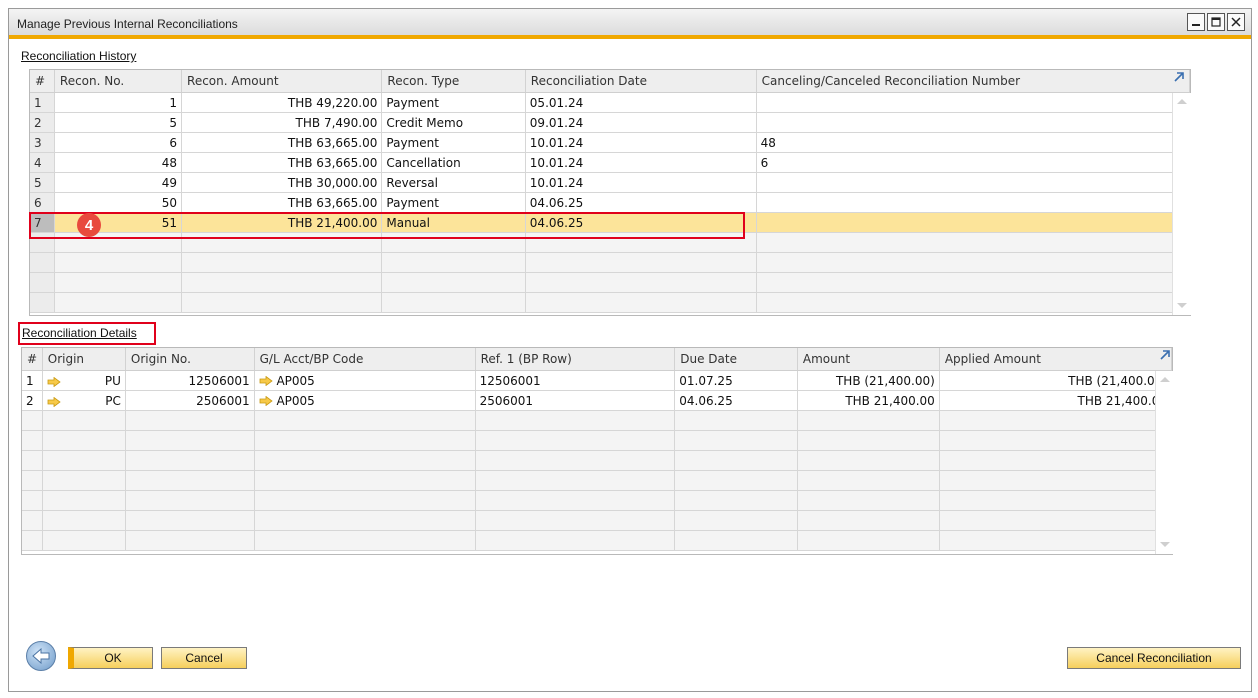  Describe the element at coordinates (118, 122) in the screenshot. I see `recon-no: 5` at that location.